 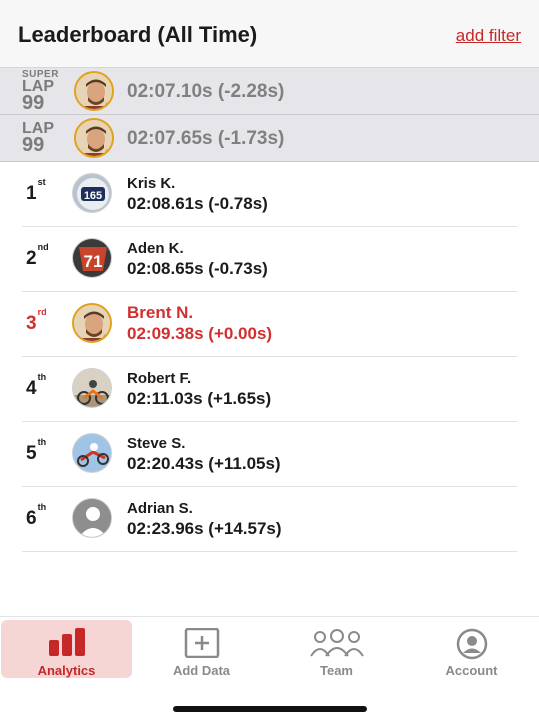 What do you see at coordinates (202, 645) in the screenshot?
I see `plus-square-icon` at bounding box center [202, 645].